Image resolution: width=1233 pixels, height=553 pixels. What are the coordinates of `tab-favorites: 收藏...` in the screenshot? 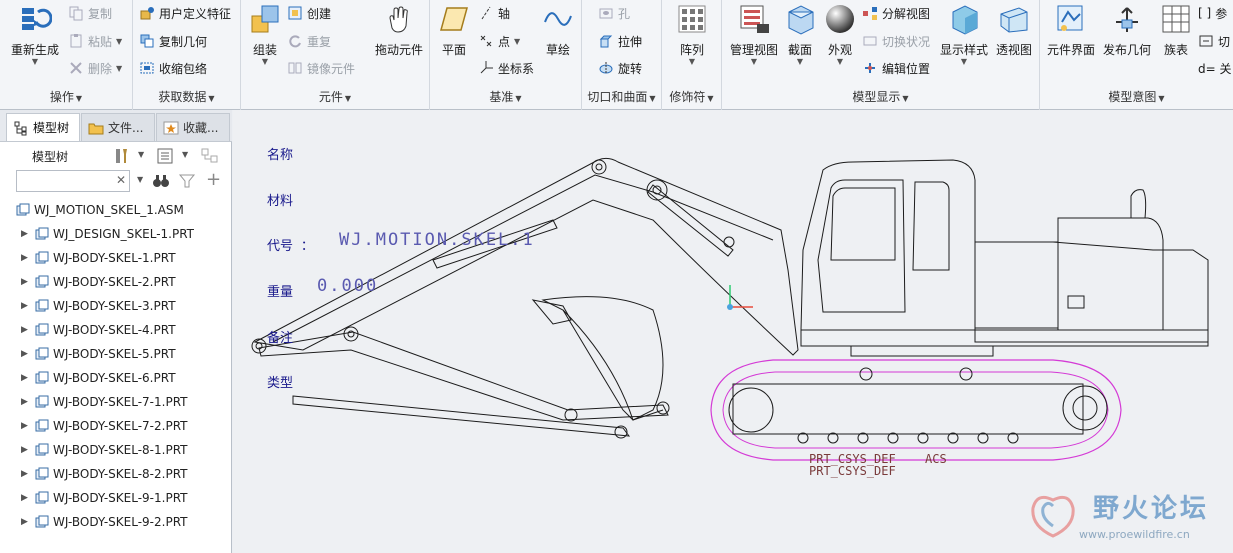 It's located at (193, 127).